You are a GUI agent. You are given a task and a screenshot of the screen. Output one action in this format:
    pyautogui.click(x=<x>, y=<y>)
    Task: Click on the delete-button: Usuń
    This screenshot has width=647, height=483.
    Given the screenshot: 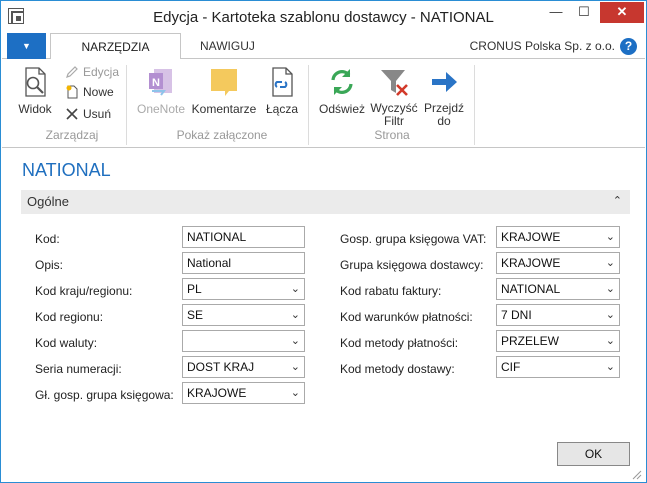 What is the action you would take?
    pyautogui.click(x=88, y=114)
    